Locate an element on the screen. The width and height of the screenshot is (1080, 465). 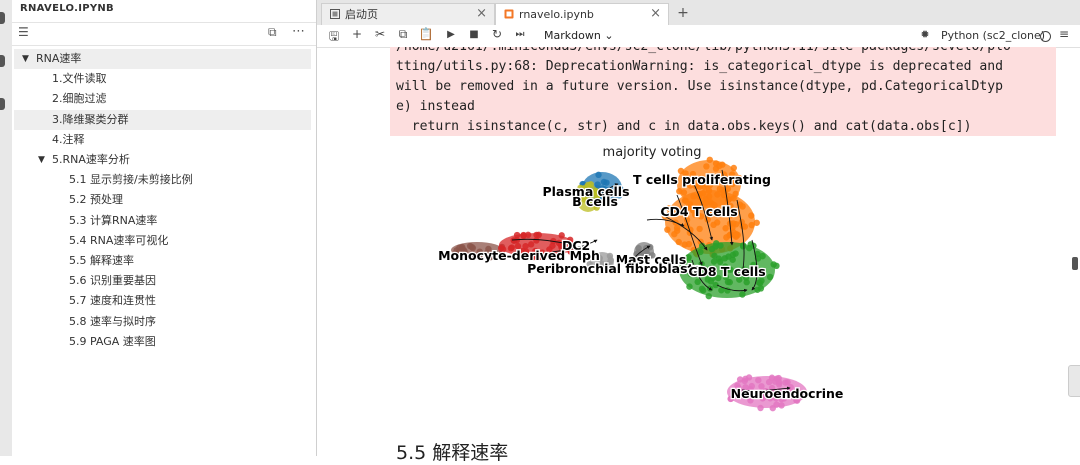
tab-bar: 启动页 × rnavelo.ipynb × + is located at coordinates (698, 13).